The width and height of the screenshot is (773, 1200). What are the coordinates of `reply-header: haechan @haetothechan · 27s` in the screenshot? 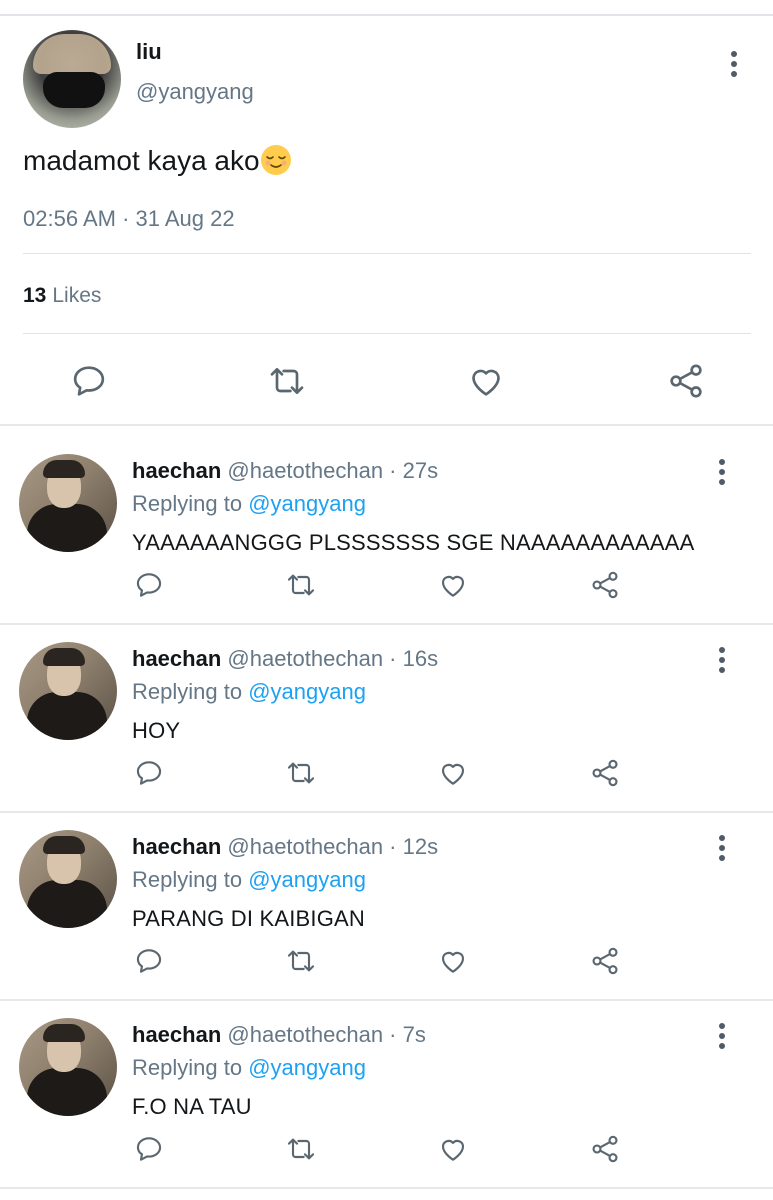 It's located at (285, 471).